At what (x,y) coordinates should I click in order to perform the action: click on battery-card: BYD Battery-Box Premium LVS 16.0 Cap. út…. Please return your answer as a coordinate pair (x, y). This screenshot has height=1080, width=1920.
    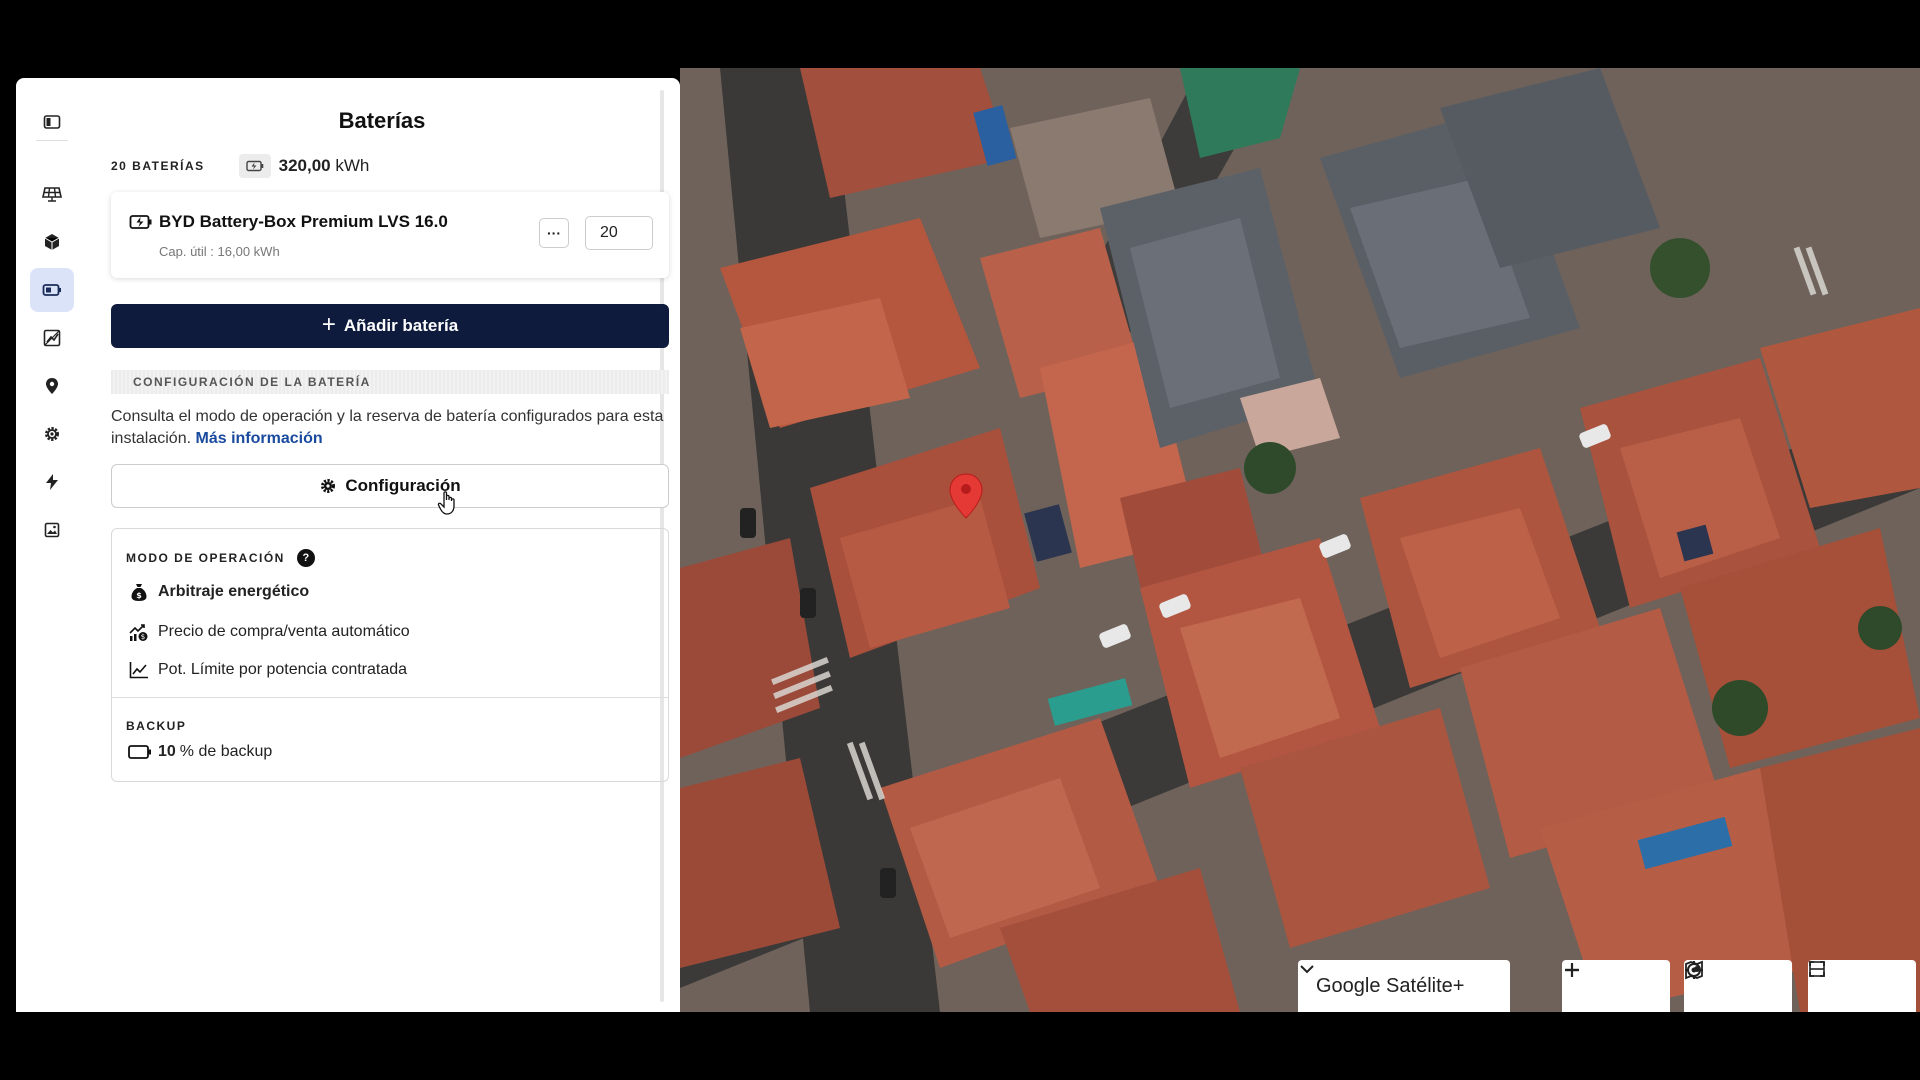
    Looking at the image, I should click on (390, 235).